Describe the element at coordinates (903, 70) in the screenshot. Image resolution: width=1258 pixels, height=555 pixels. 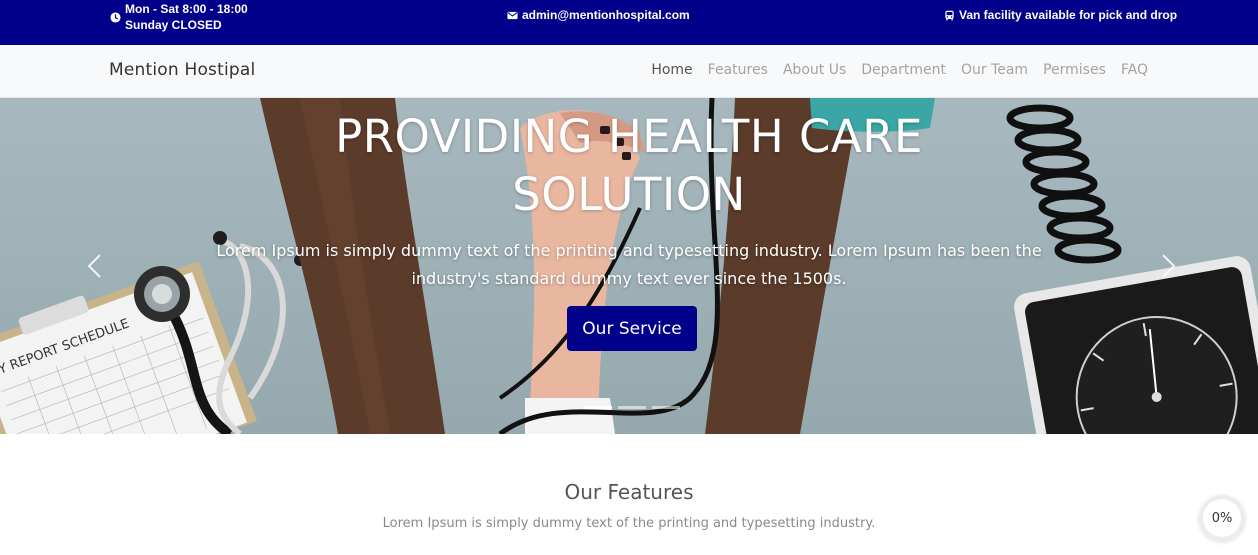
I see `nav-link-department: Department` at that location.